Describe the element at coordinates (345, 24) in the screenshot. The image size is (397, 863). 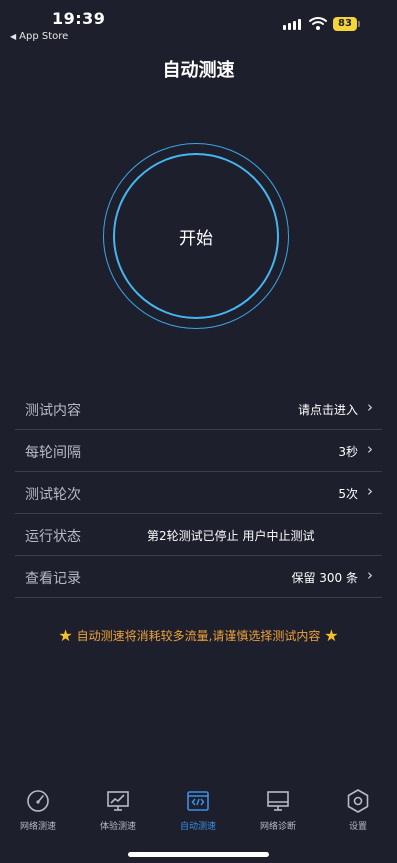
I see `battery-icon: 83` at that location.